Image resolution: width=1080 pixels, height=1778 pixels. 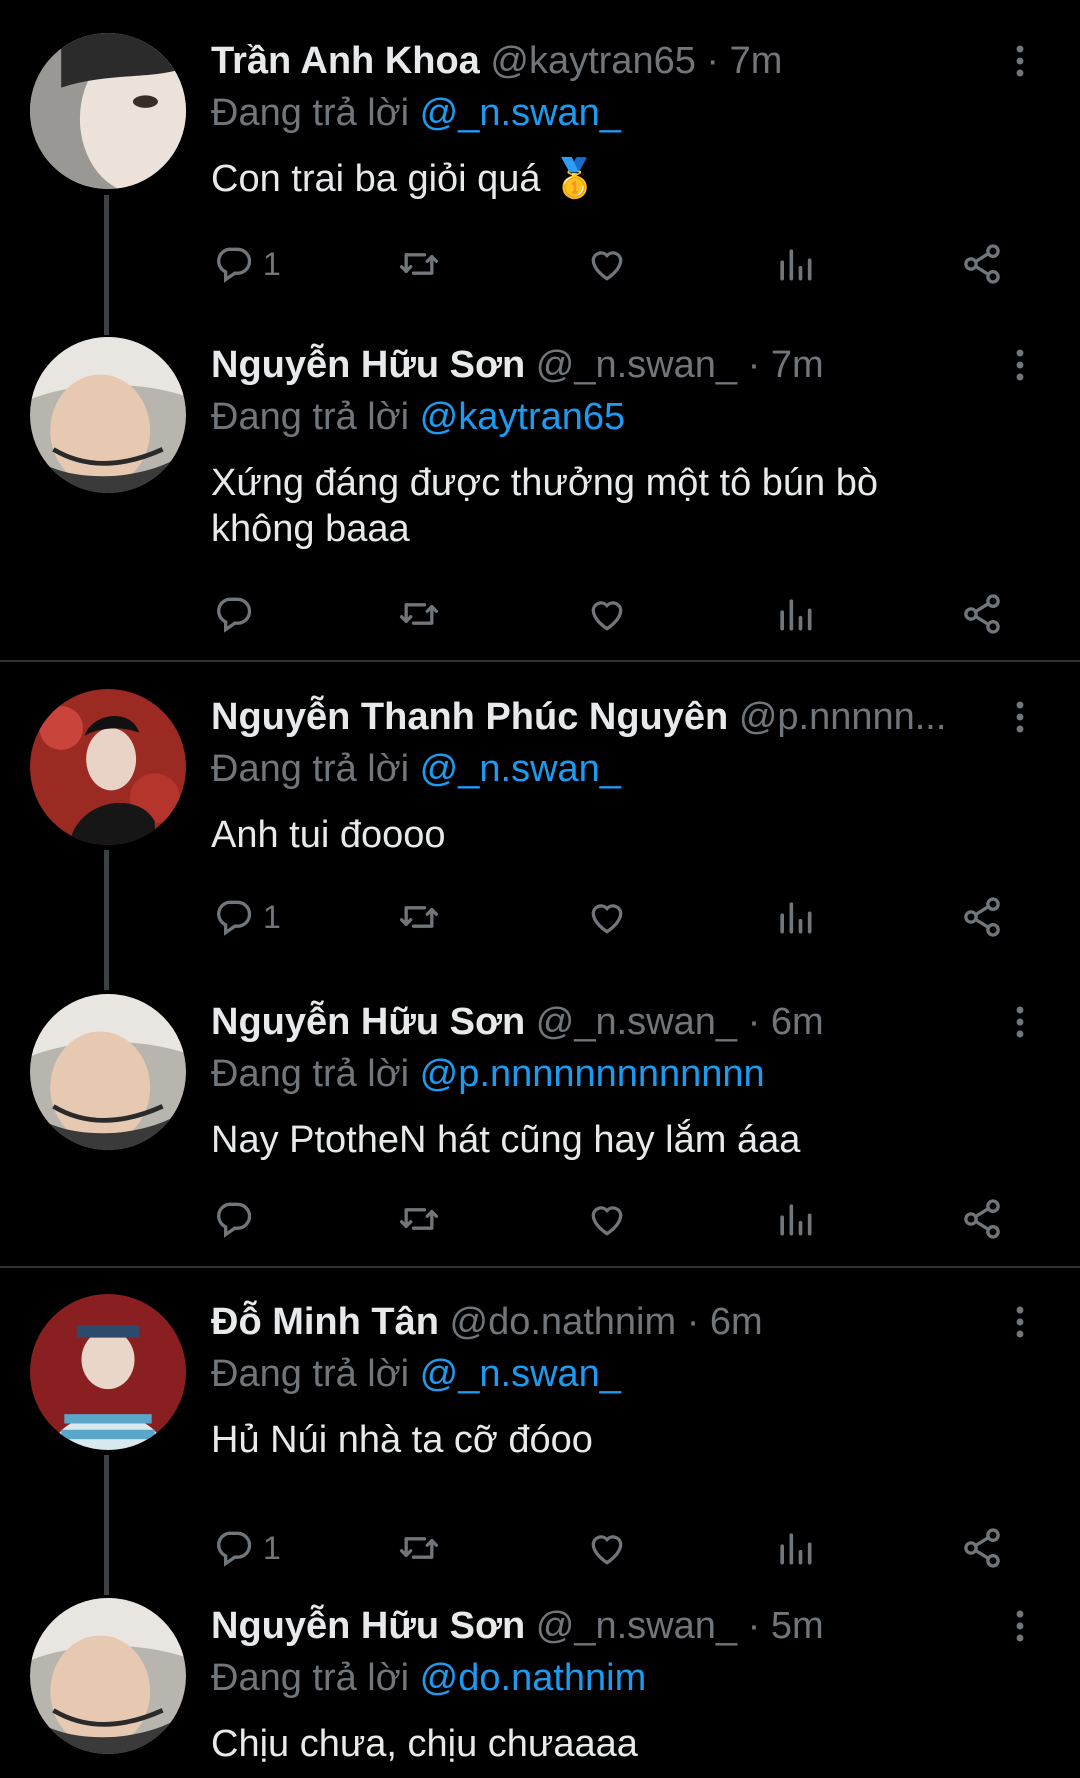 I want to click on display-name: Nguyễn Thanh Phúc Nguyên, so click(x=469, y=717).